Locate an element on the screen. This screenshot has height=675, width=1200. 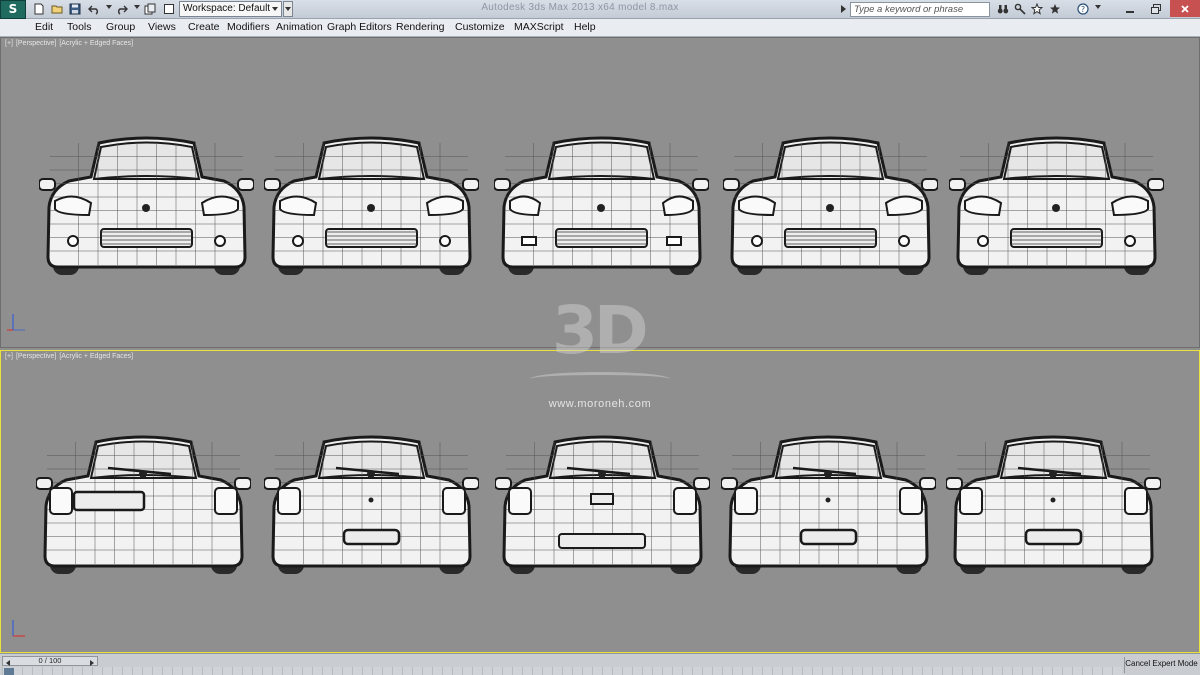
chevron-right-icon is located at coordinates (92, 663).